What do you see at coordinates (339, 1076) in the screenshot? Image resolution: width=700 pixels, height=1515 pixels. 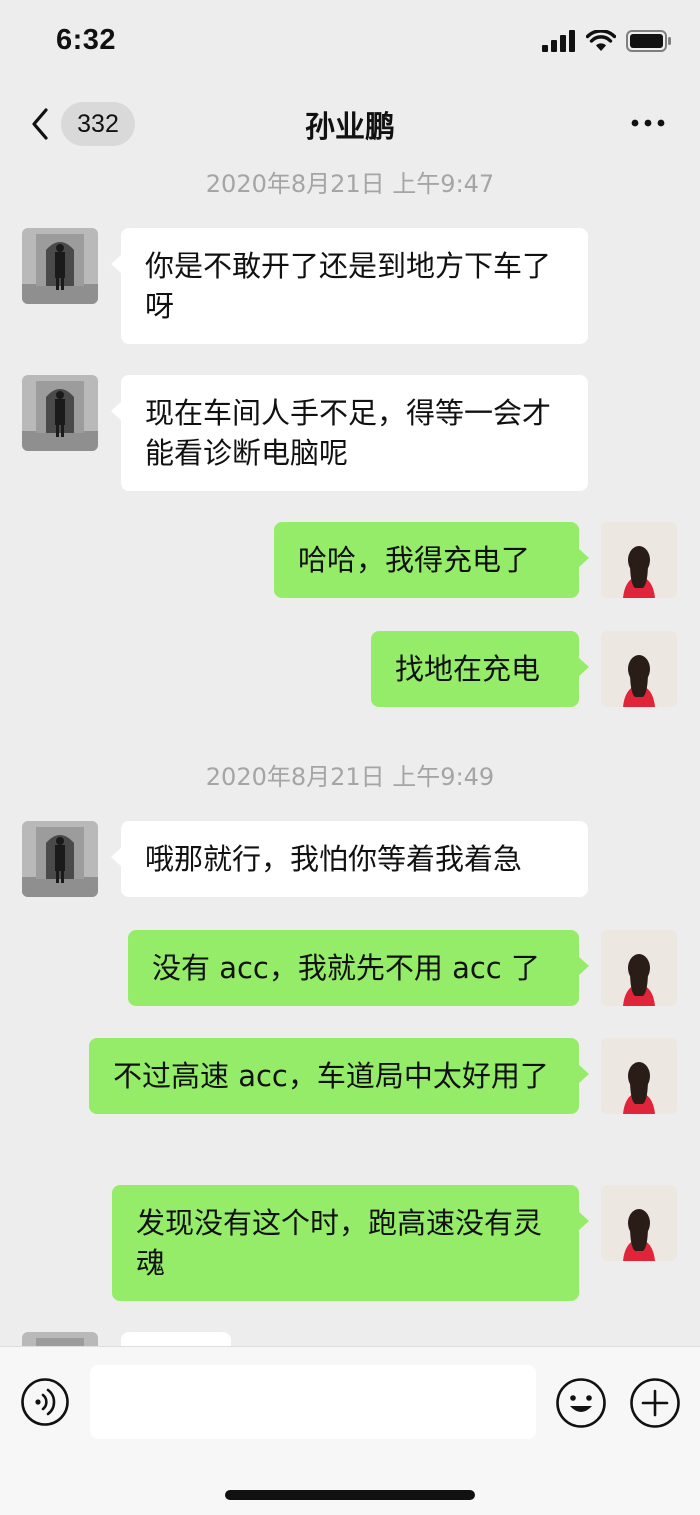 I see `message-bubble-sent: 不过高速 acc，车道局中太好用了` at bounding box center [339, 1076].